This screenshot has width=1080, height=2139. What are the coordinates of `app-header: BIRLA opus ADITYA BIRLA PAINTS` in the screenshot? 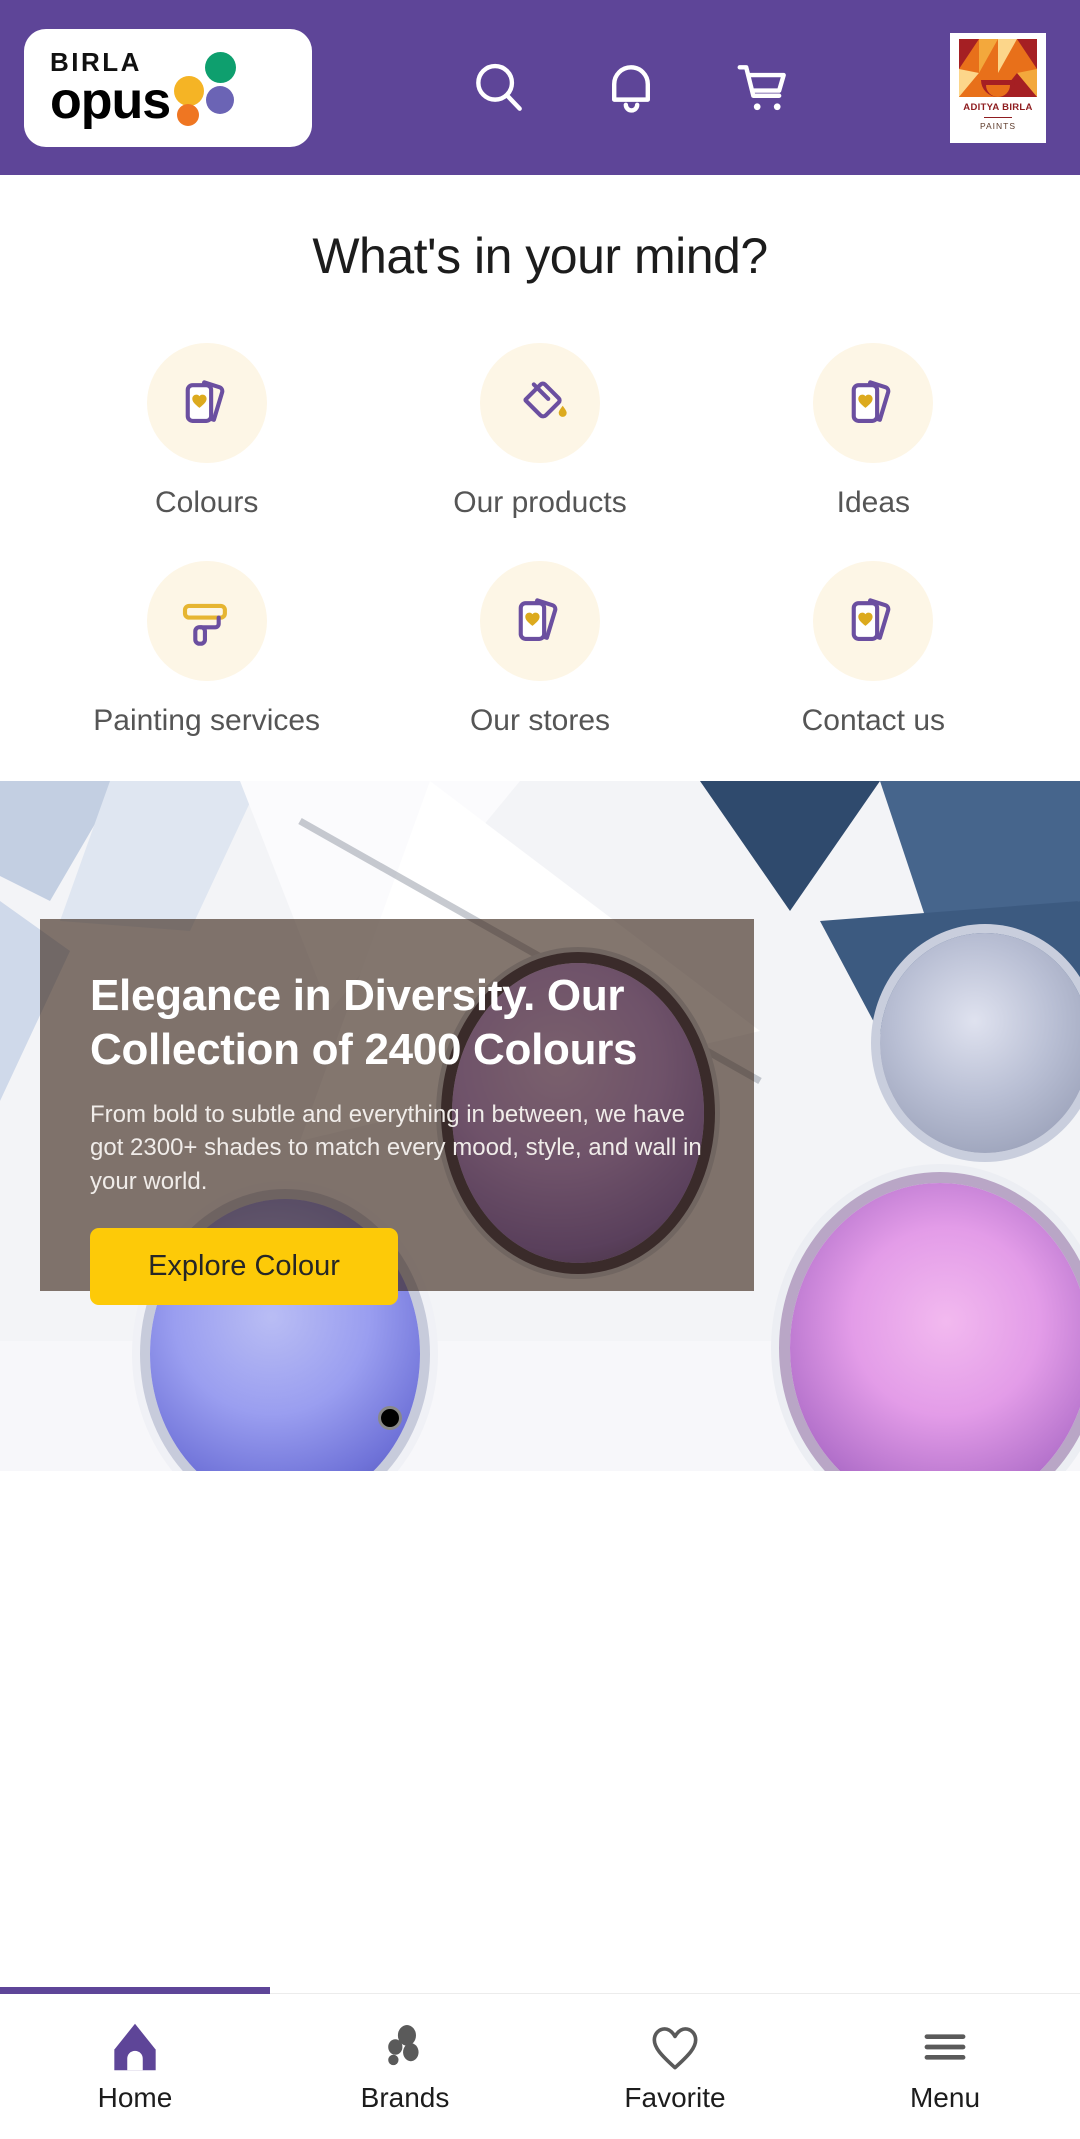 It's located at (540, 87).